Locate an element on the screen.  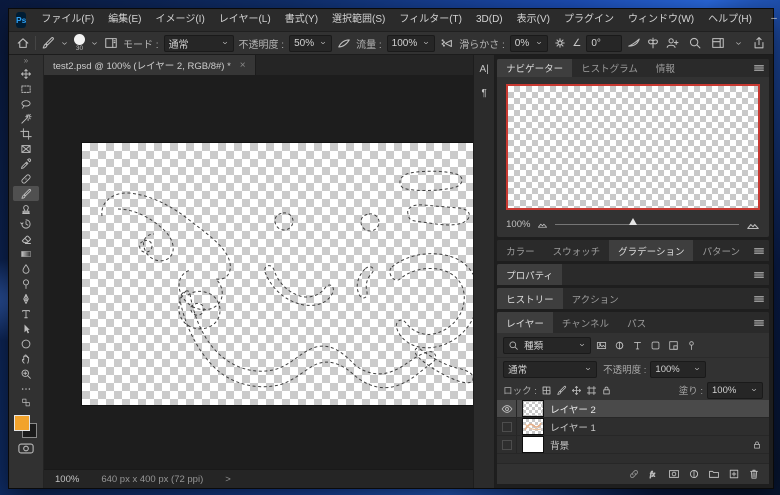
menu-レイヤー(L): レイヤー(L) is located at coordinates (245, 20).